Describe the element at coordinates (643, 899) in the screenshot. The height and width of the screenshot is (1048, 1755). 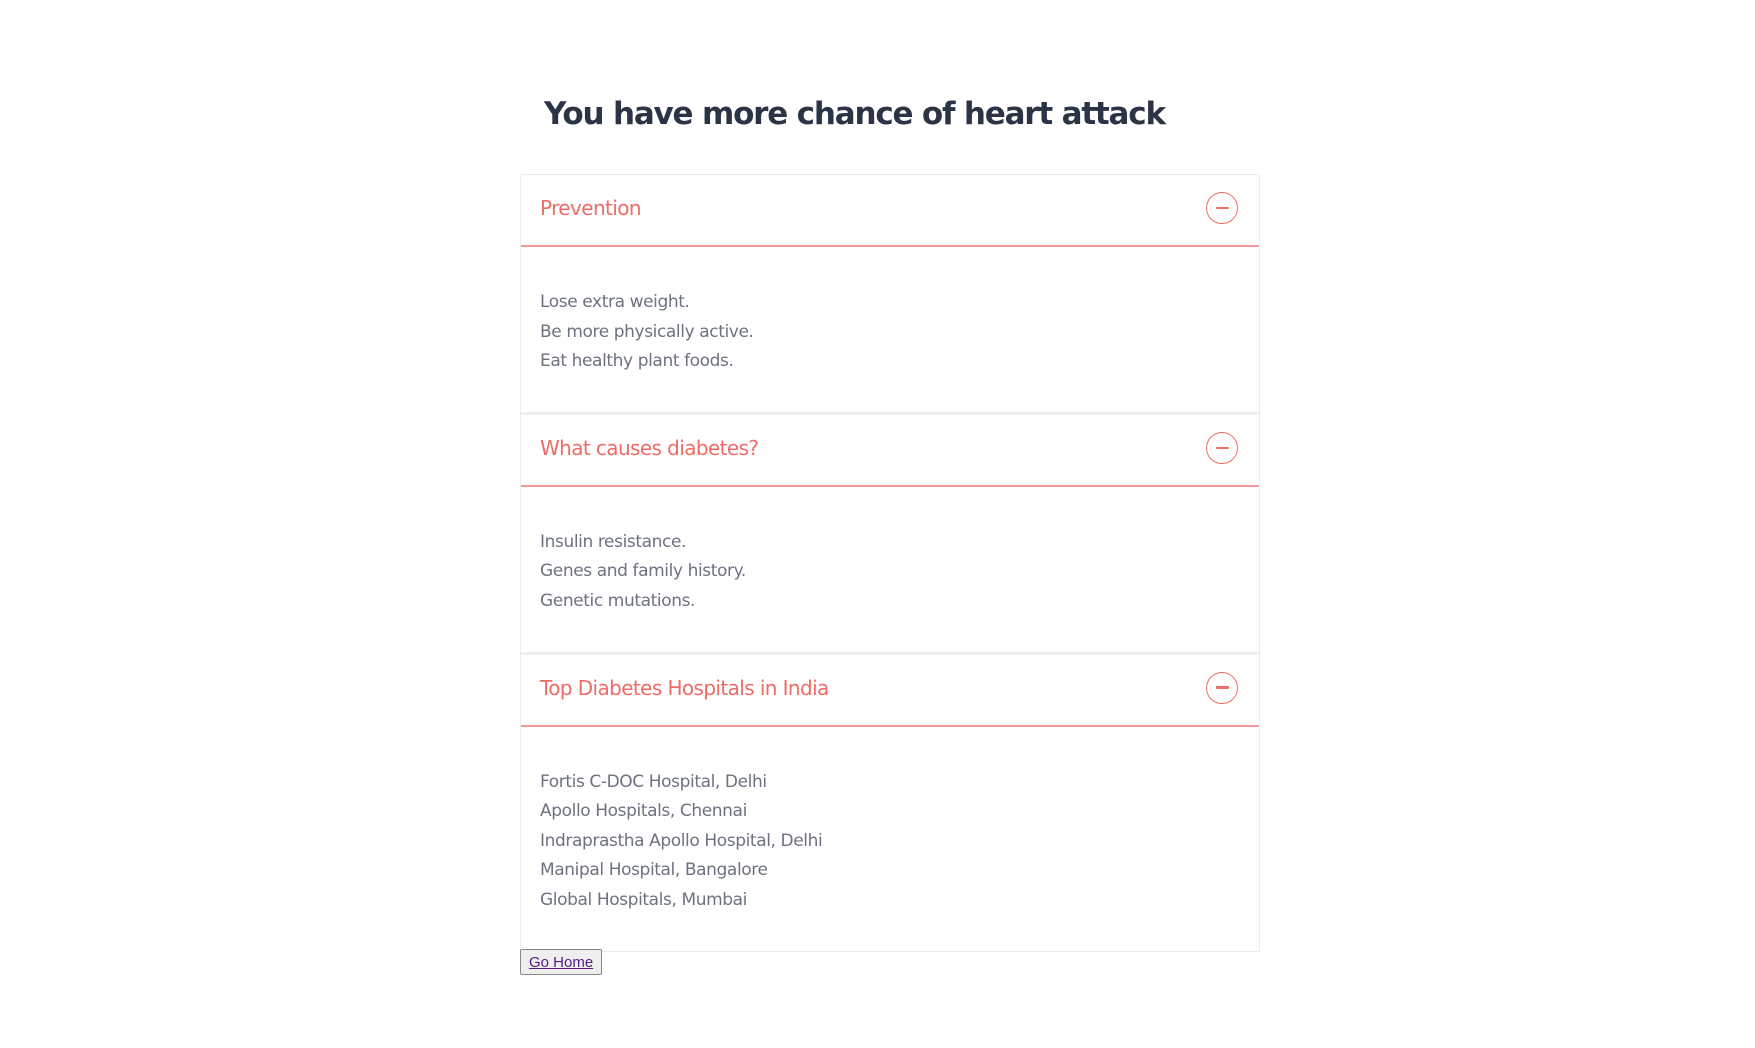
I see `list-item: Global Hospitals, Mumbai` at that location.